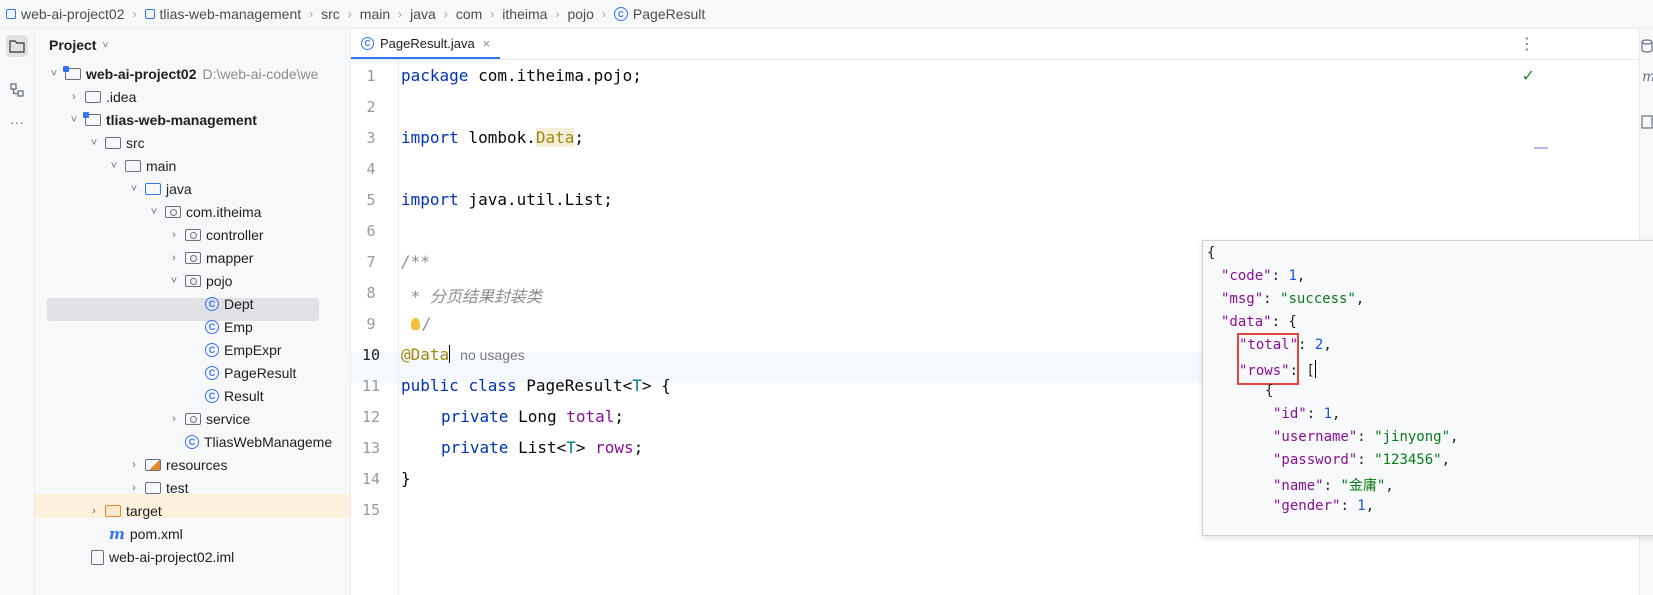  I want to click on keyword: import, so click(430, 199).